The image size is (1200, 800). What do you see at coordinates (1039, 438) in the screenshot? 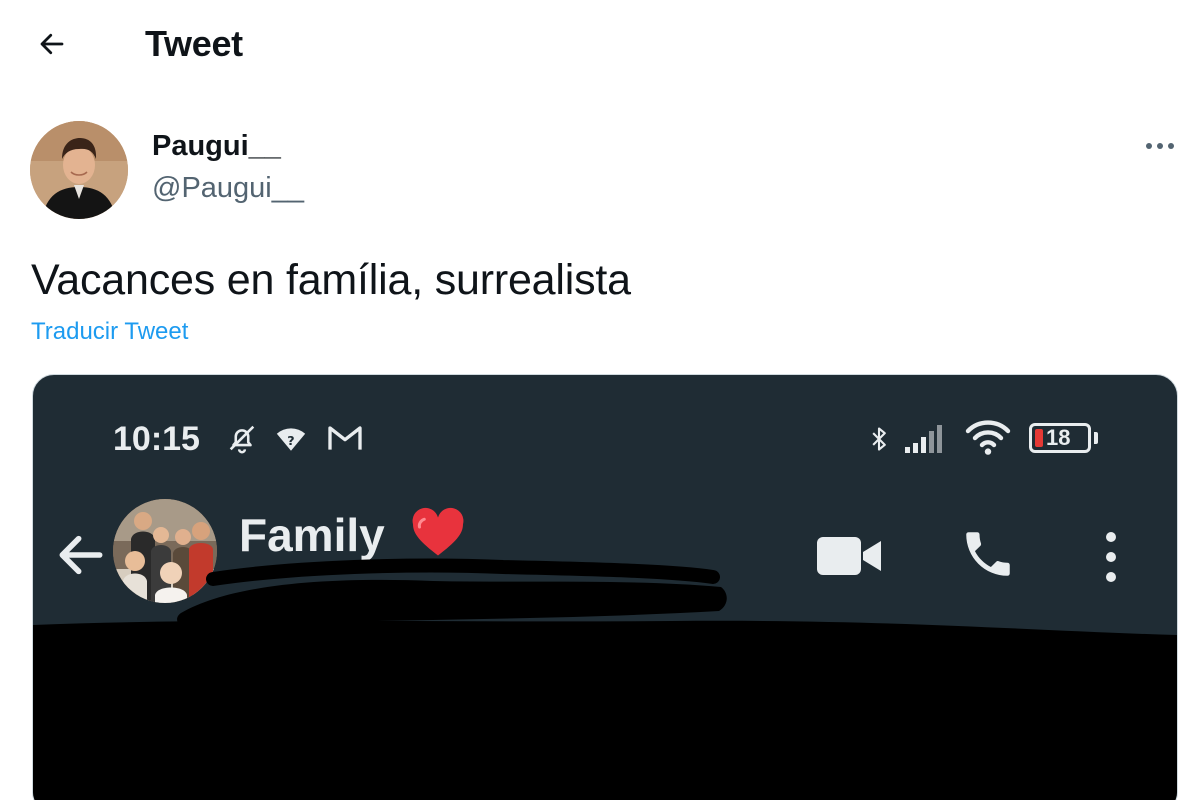
I see `battery-level-fill` at bounding box center [1039, 438].